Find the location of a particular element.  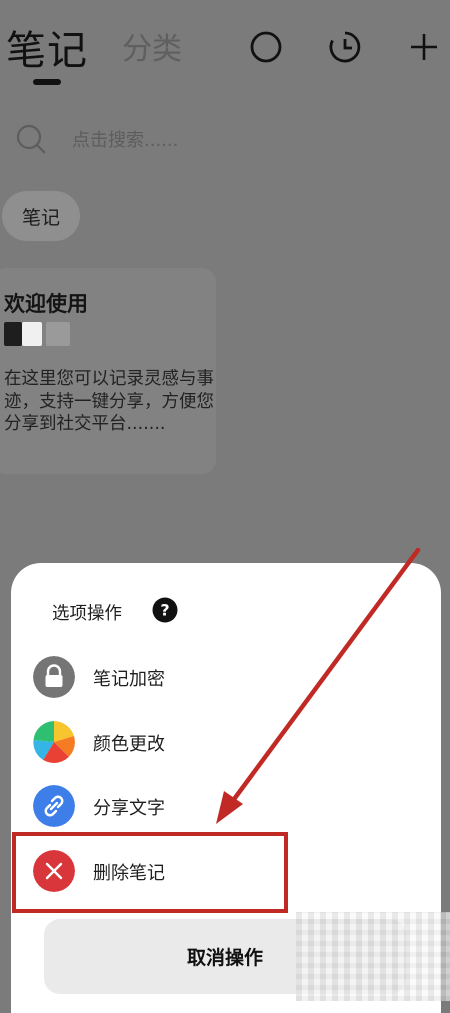

search-icon is located at coordinates (31, 139).